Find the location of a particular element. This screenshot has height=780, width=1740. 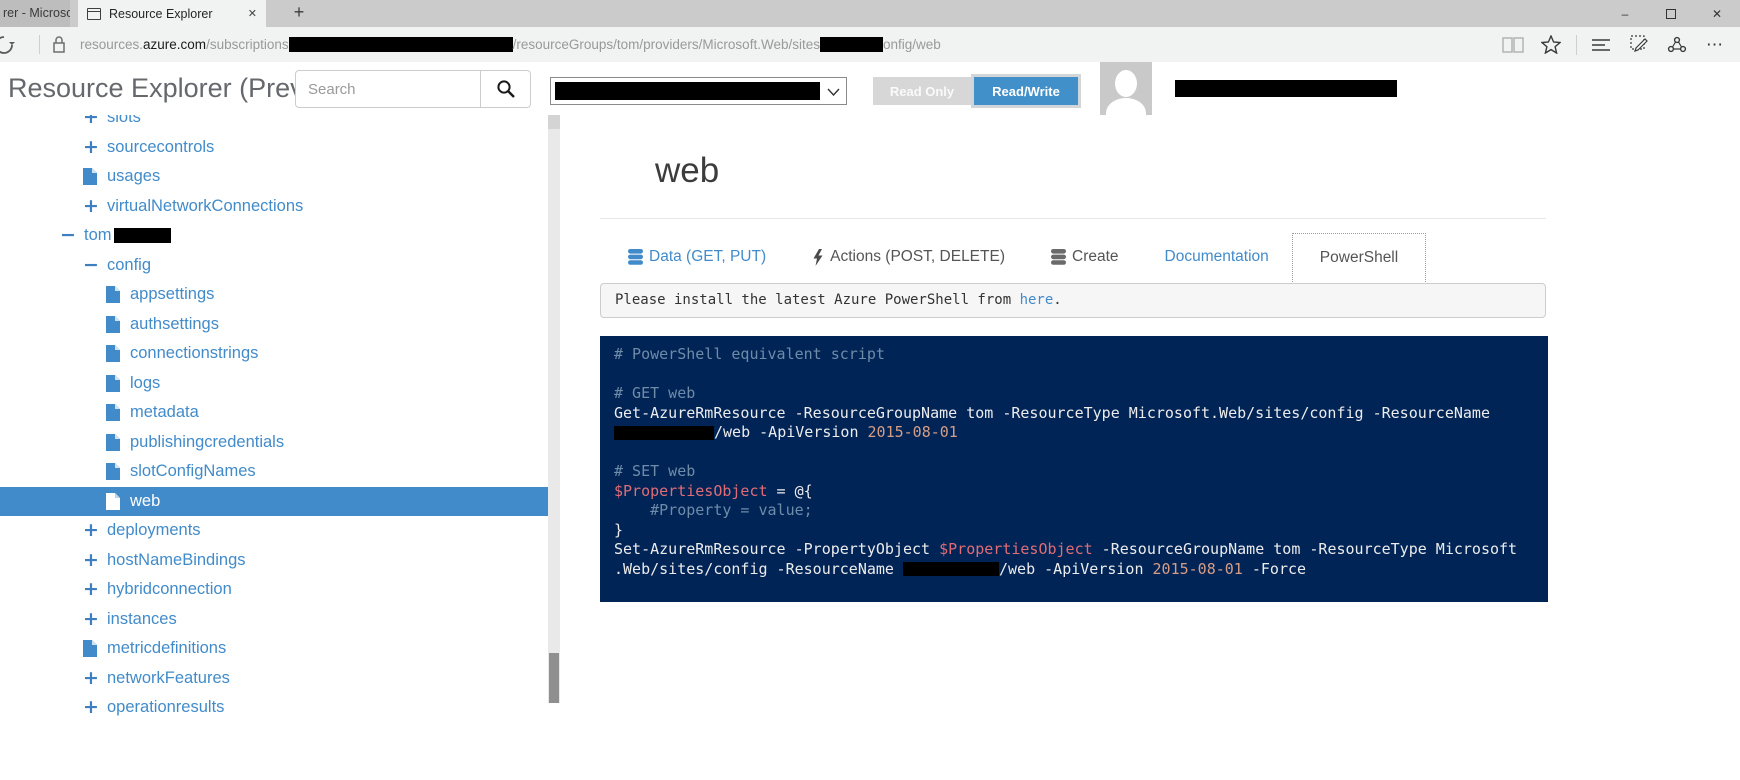

search-input is located at coordinates (388, 89).